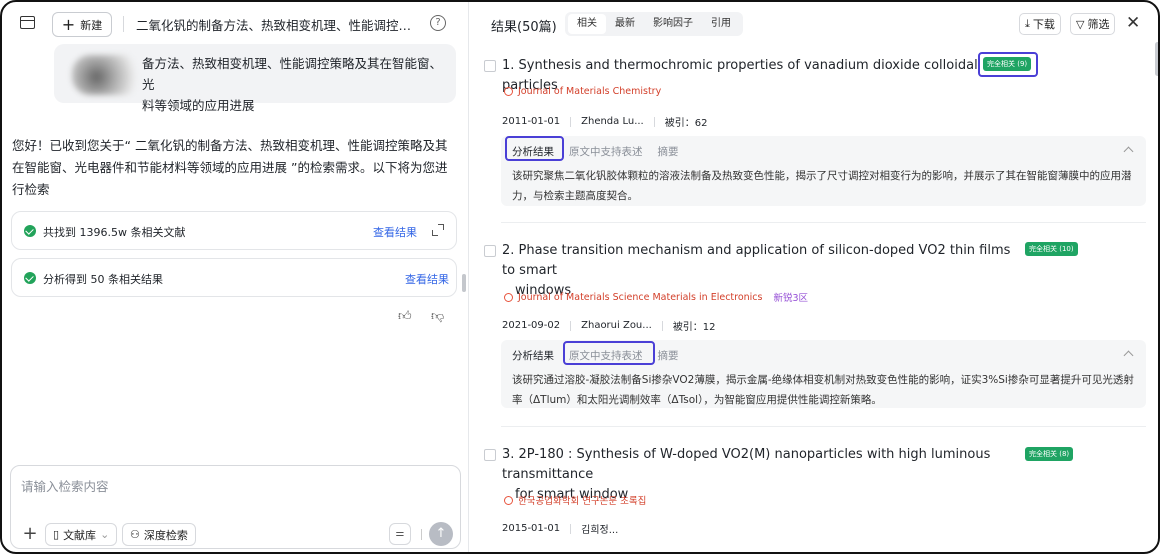 Image resolution: width=1160 pixels, height=554 pixels. I want to click on user-query-line: 料等领域的应用进展, so click(198, 105).